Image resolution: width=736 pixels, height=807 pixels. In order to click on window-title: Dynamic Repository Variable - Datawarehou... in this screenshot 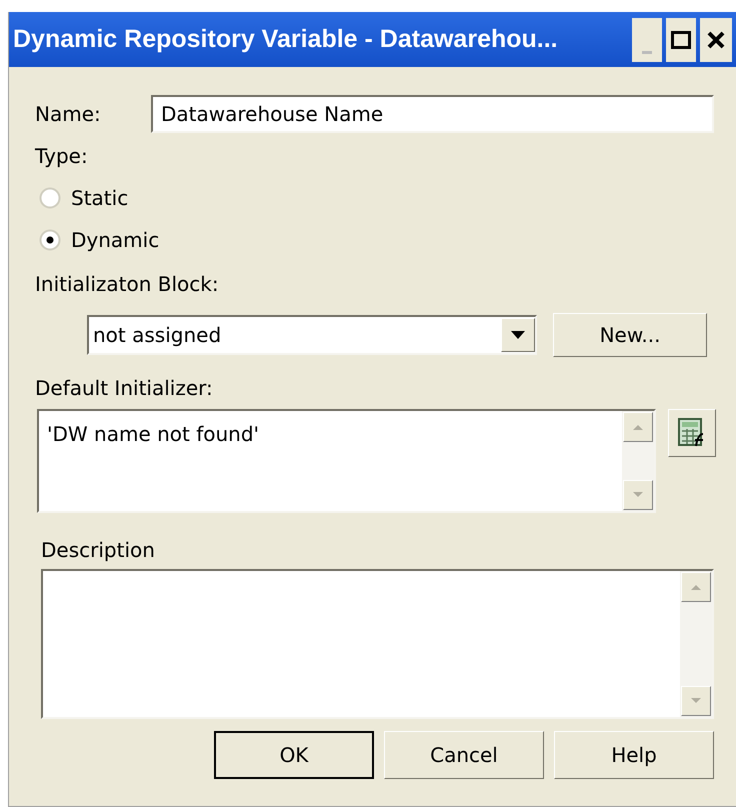, I will do `click(286, 39)`.